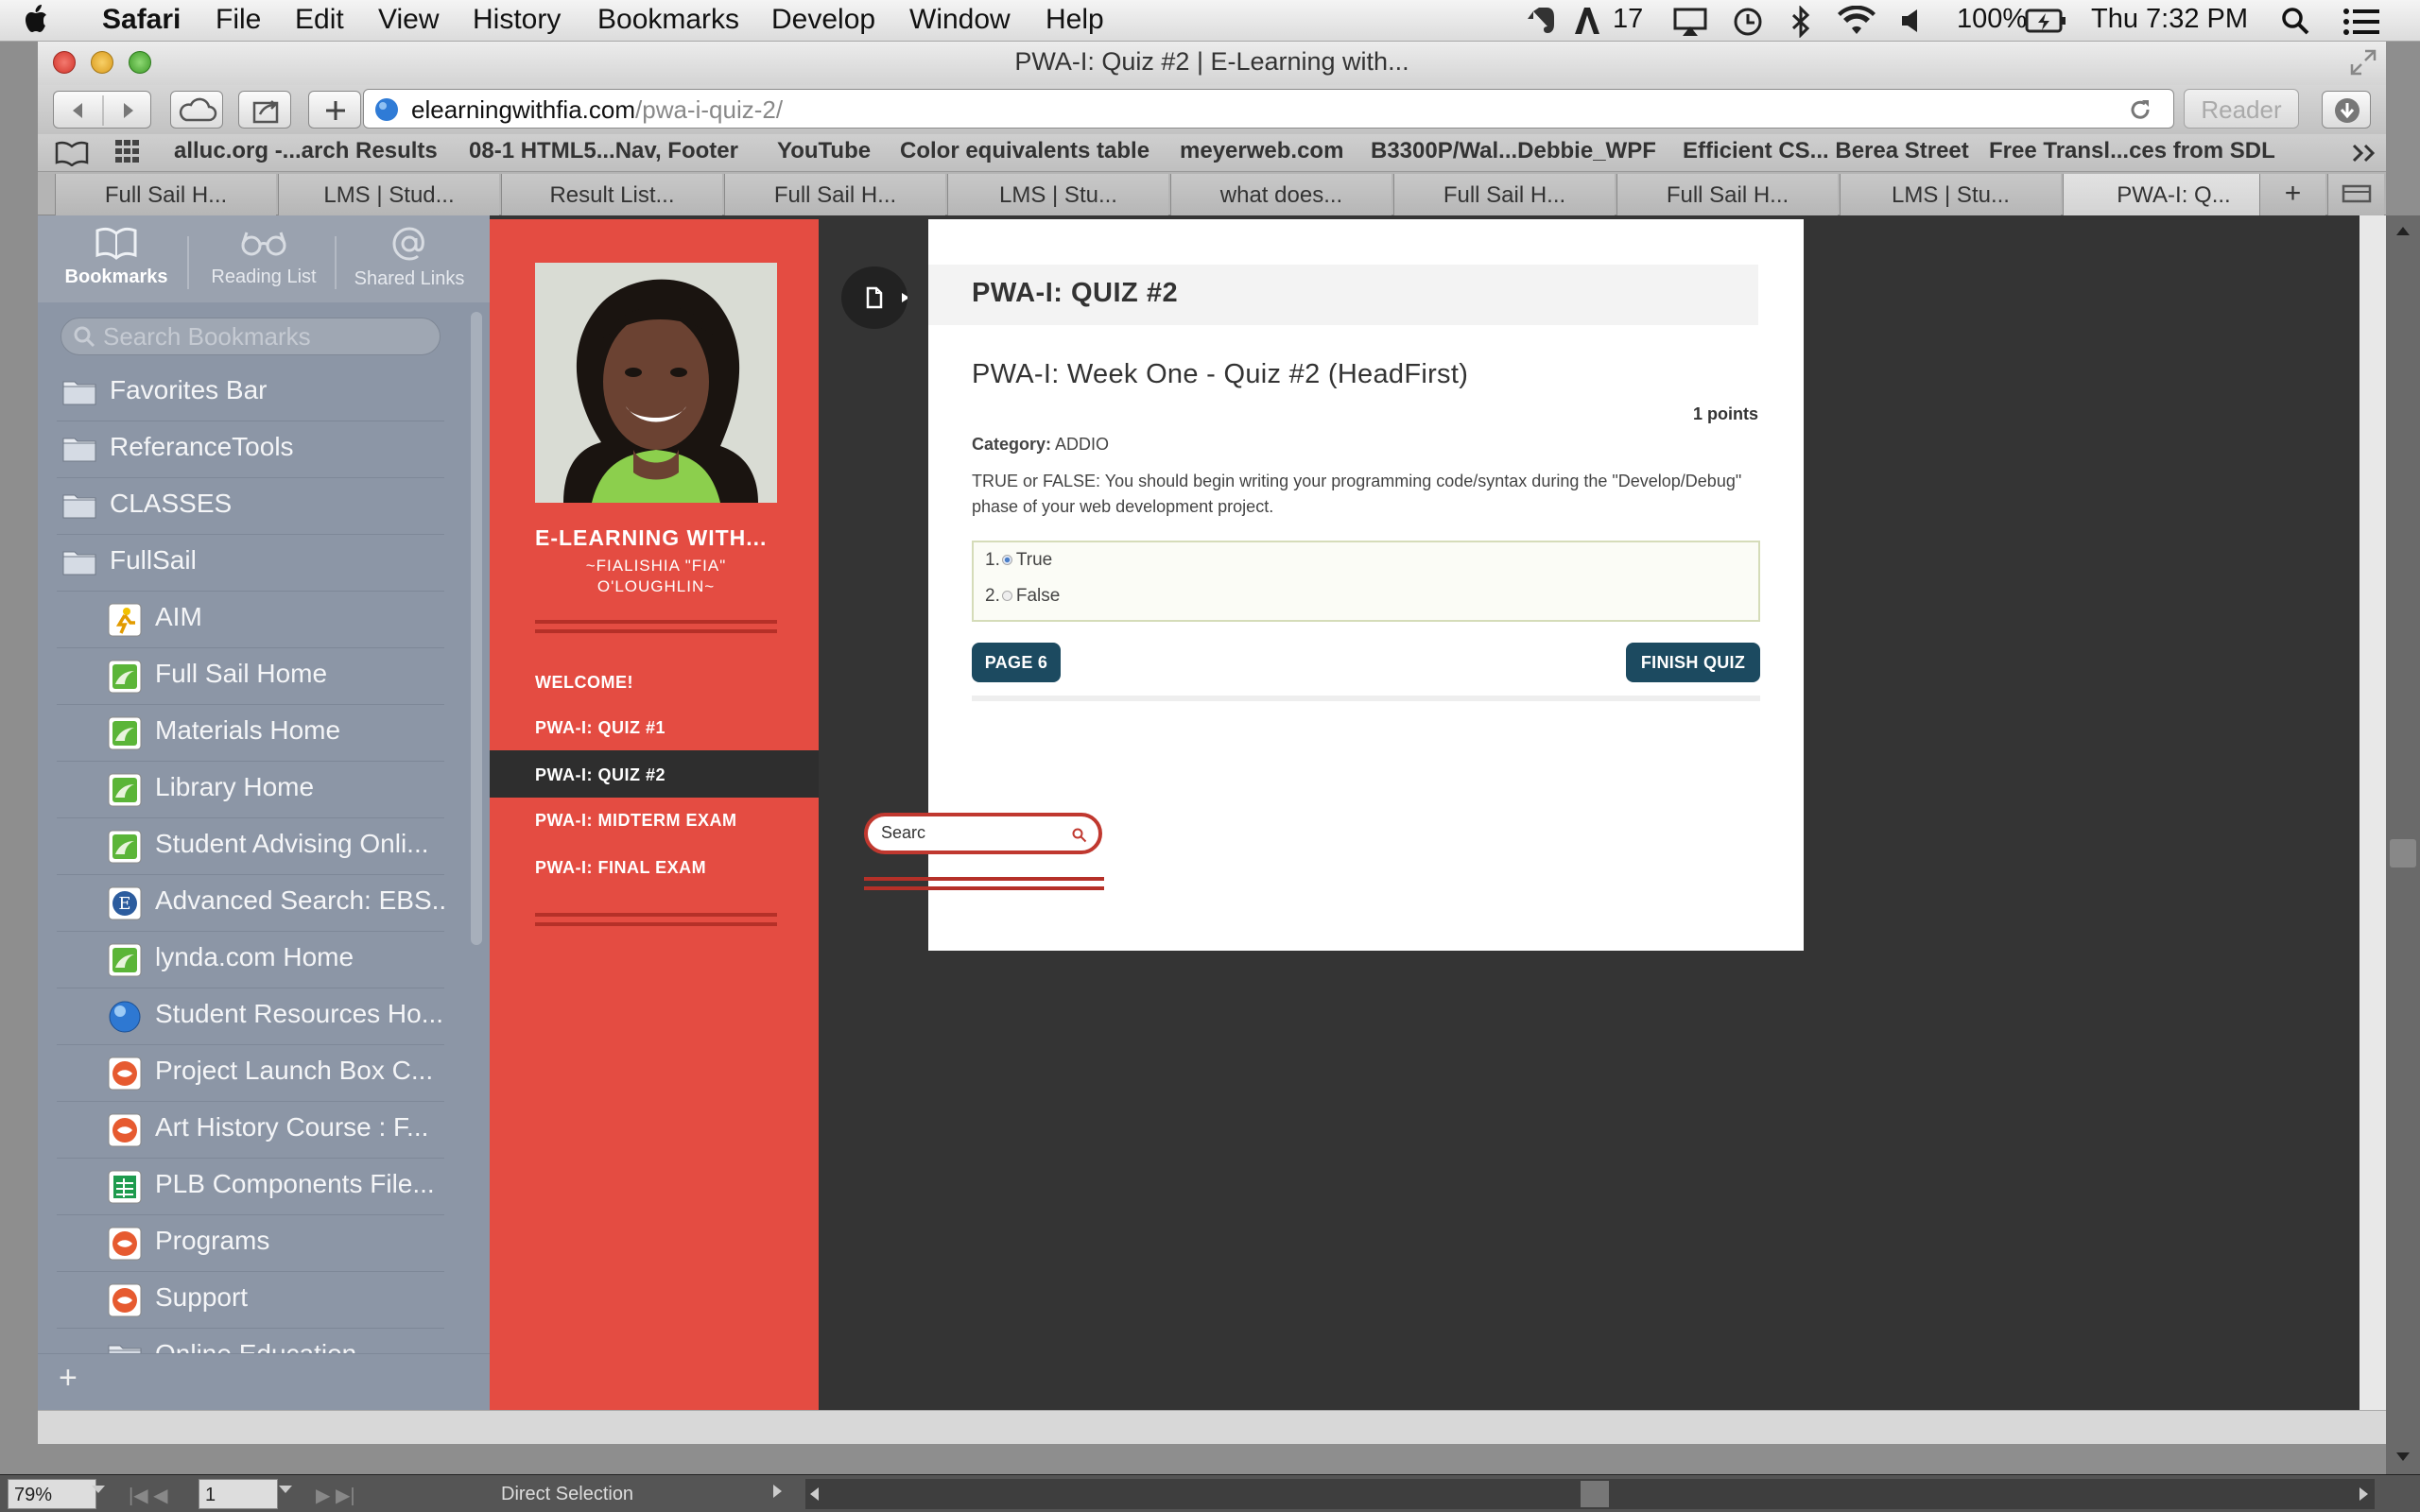 The height and width of the screenshot is (1512, 2420). What do you see at coordinates (196, 110) in the screenshot?
I see `icloud-tabs-button` at bounding box center [196, 110].